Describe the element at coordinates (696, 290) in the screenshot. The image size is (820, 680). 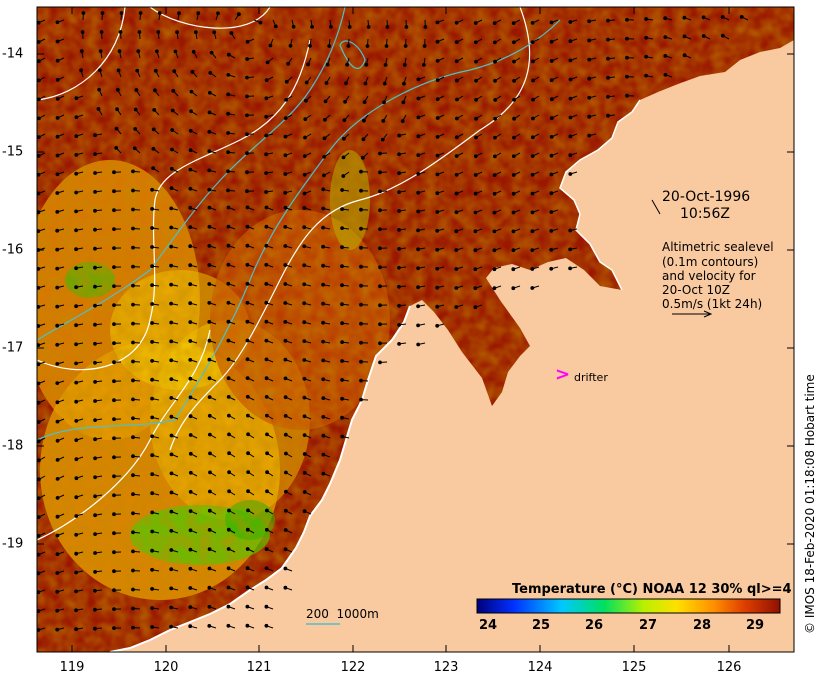
I see `legend-line: 20-Oct 10Z` at that location.